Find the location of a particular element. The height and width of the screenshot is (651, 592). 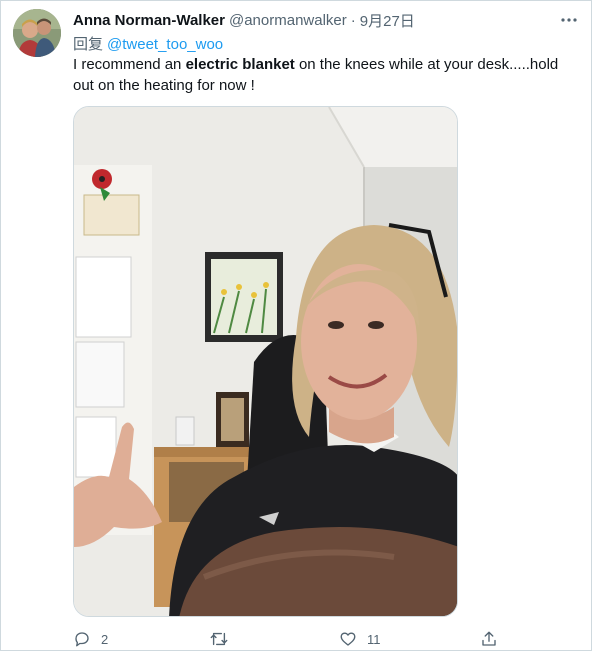

author-name: Anna Norman-Walker is located at coordinates (149, 20).